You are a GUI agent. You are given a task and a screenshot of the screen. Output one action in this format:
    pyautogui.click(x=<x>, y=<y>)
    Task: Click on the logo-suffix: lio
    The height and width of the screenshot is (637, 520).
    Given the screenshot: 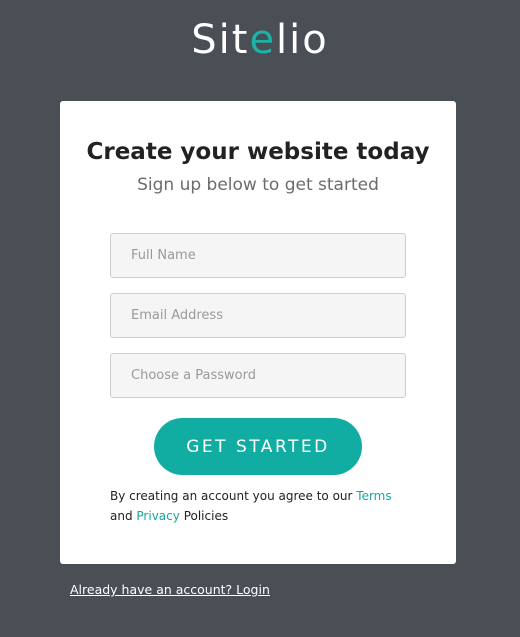 What is the action you would take?
    pyautogui.click(x=302, y=40)
    